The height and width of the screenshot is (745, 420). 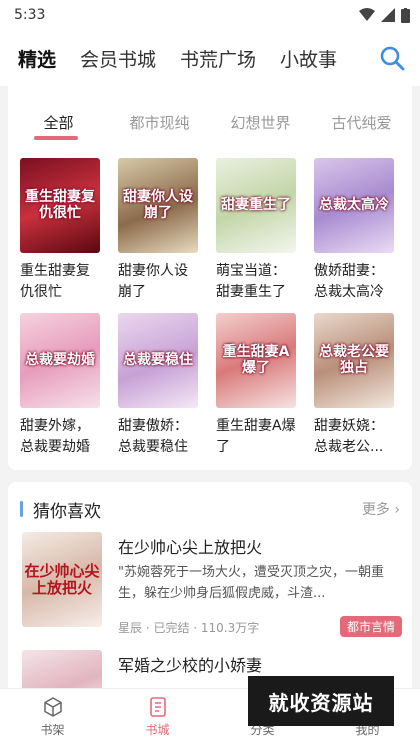 I want to click on cover-title: 总裁老公要独占, so click(x=354, y=360).